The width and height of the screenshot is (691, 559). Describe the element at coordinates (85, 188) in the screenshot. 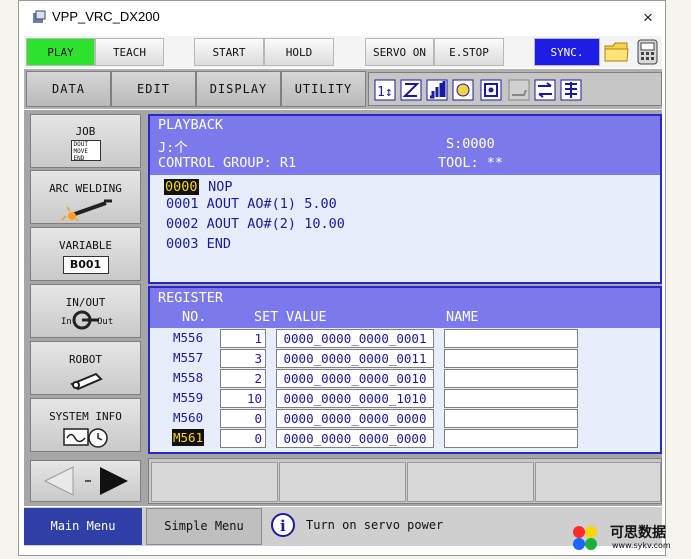

I see `arc-welding-label: ARC WELDING` at that location.